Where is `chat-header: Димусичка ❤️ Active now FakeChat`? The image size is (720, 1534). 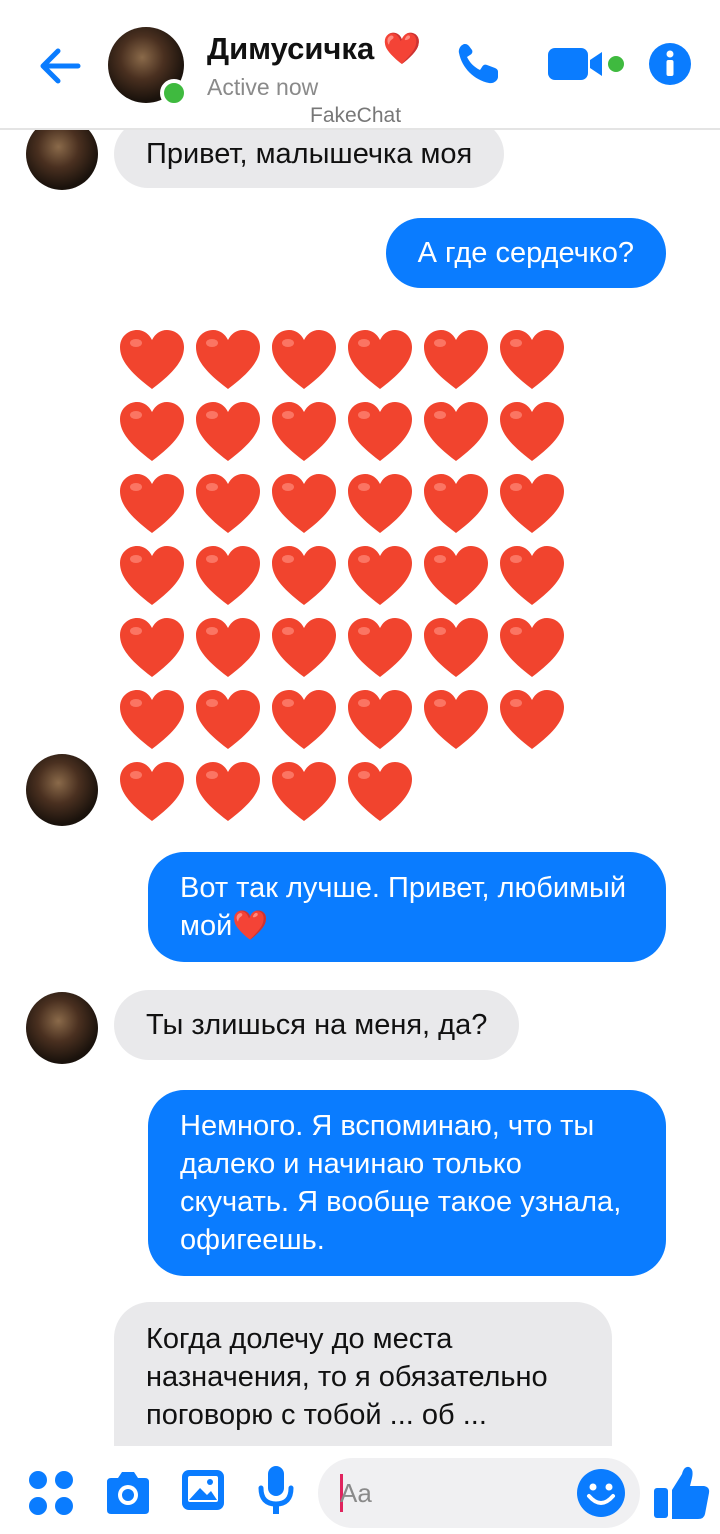
chat-header: Димусичка ❤️ Active now FakeChat is located at coordinates (360, 65).